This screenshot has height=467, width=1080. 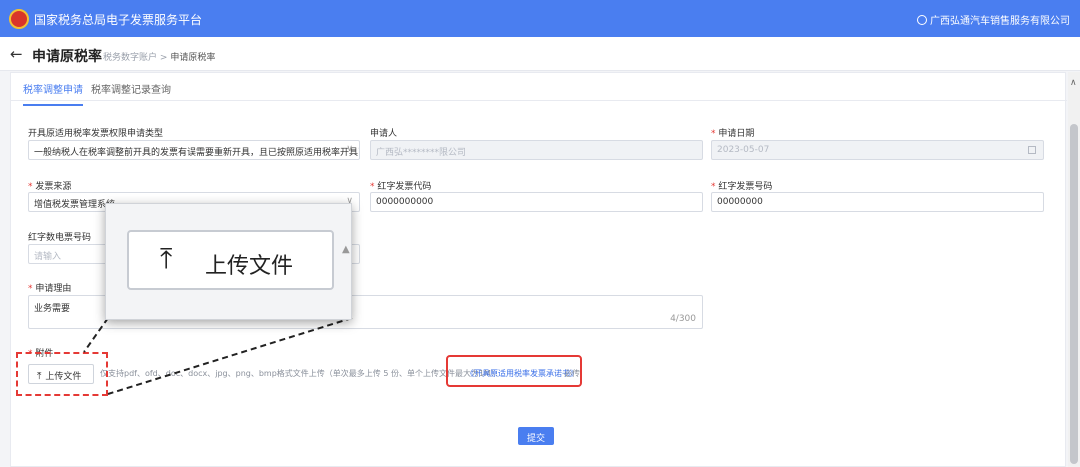 What do you see at coordinates (1074, 294) in the screenshot?
I see `scrollbar-thumb` at bounding box center [1074, 294].